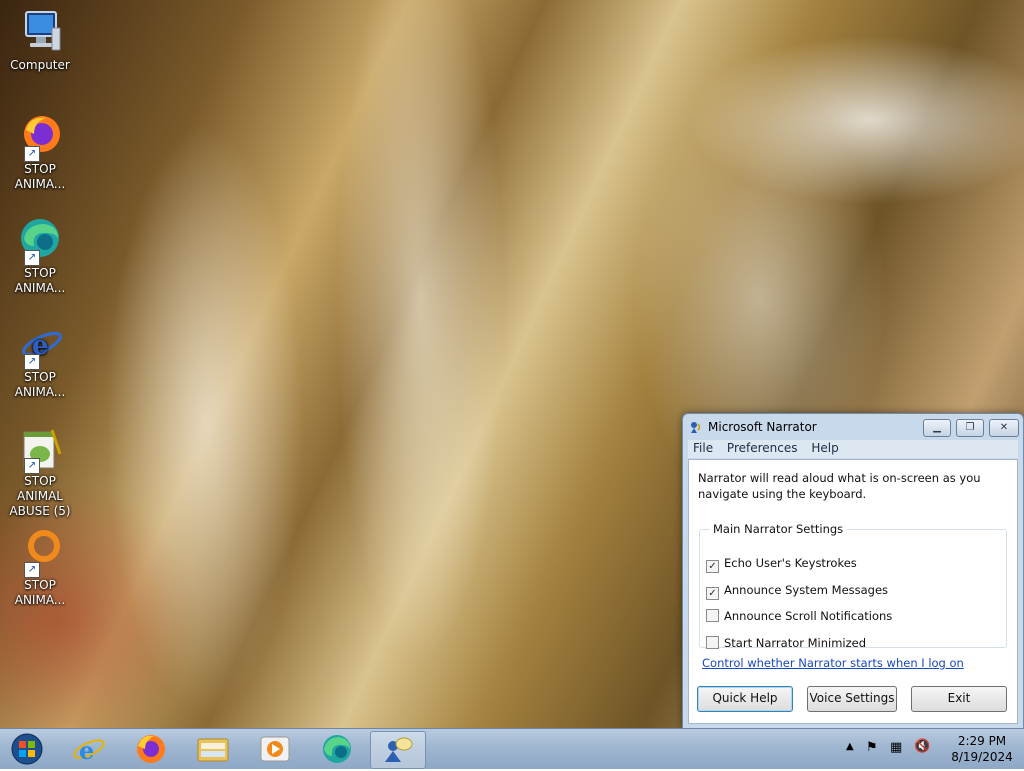  I want to click on narrator-icon, so click(399, 749).